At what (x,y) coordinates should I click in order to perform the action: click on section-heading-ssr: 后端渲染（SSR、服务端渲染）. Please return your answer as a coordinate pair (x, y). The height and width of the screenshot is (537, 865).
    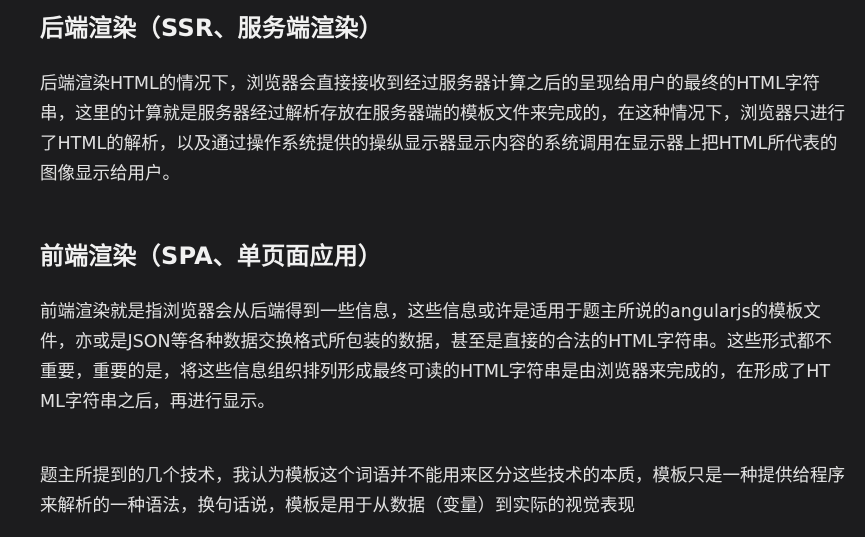
    Looking at the image, I should click on (211, 28).